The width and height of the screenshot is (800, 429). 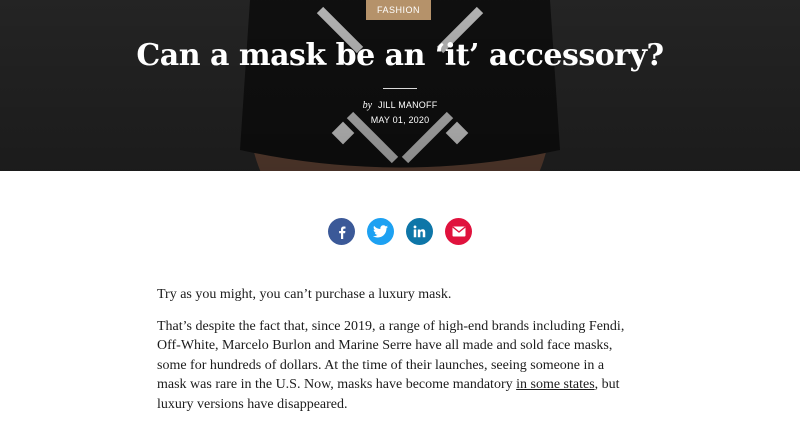 I want to click on twitter-icon, so click(x=380, y=231).